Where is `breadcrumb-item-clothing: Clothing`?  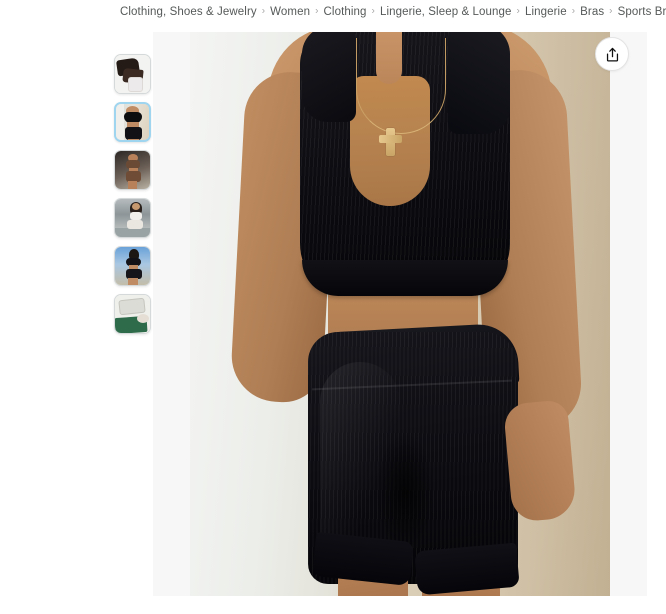 breadcrumb-item-clothing: Clothing is located at coordinates (345, 12).